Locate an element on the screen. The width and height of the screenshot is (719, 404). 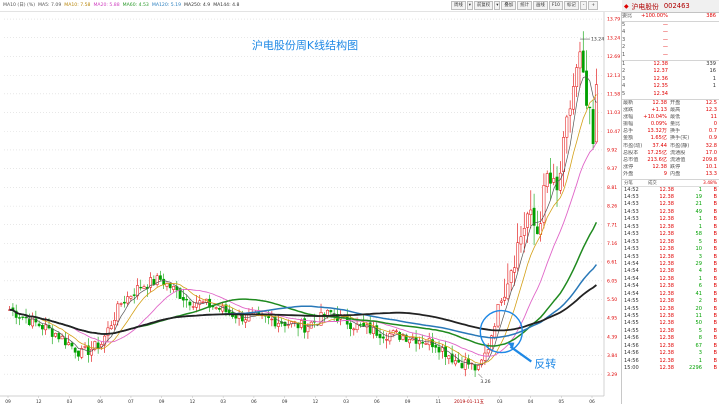
stat-label: 流通股 is located at coordinates (678, 152).